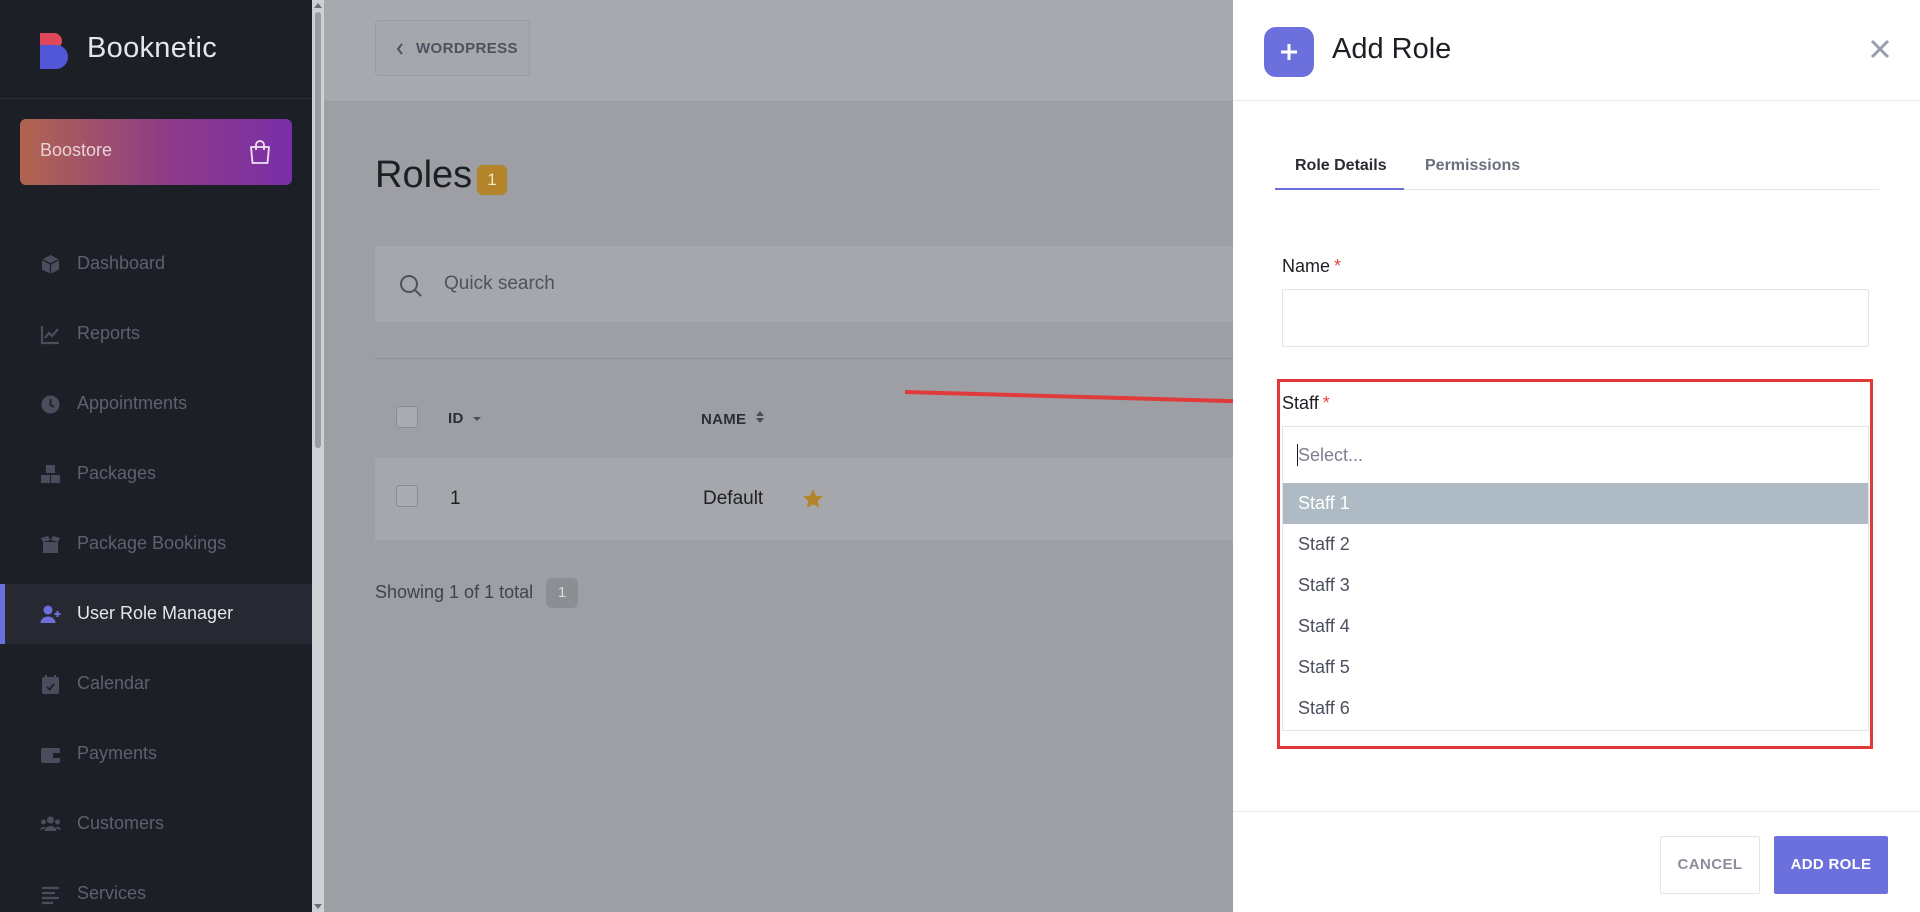 Image resolution: width=1920 pixels, height=912 pixels. Describe the element at coordinates (50, 823) in the screenshot. I see `users-icon` at that location.